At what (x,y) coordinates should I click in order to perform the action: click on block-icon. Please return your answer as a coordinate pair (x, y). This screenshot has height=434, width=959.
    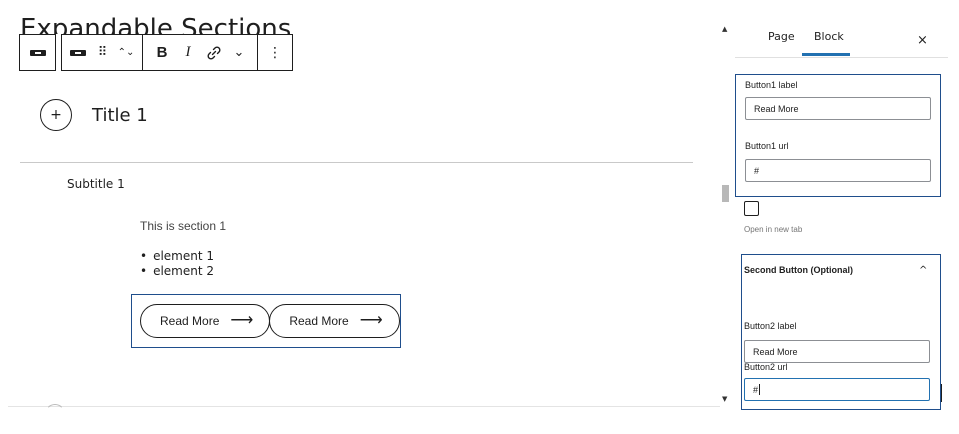
    Looking at the image, I should click on (78, 52).